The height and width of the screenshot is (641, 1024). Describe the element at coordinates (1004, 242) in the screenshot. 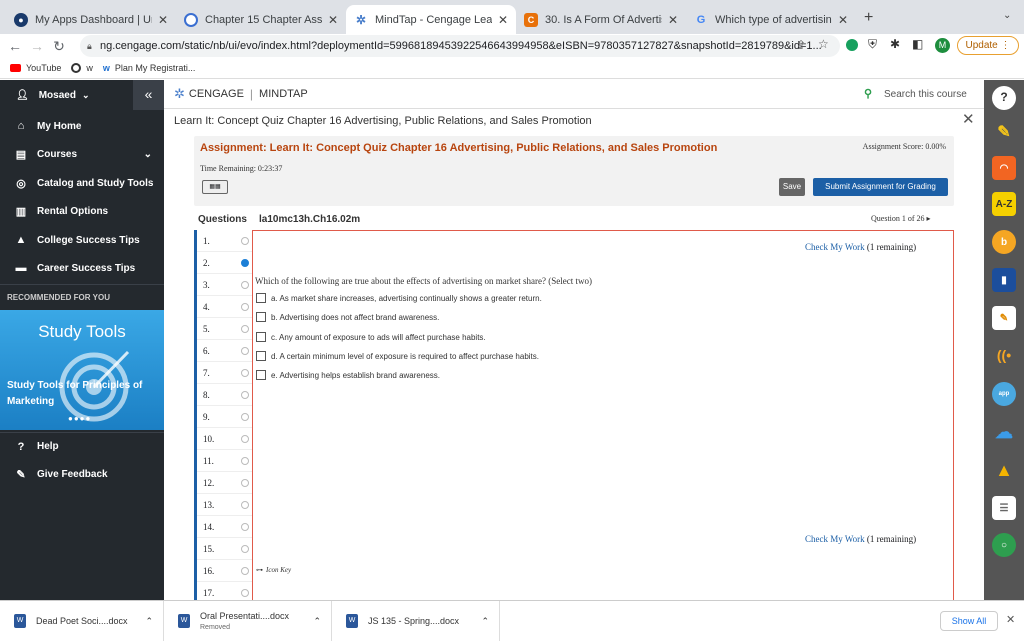

I see `aplia-icon: b` at that location.